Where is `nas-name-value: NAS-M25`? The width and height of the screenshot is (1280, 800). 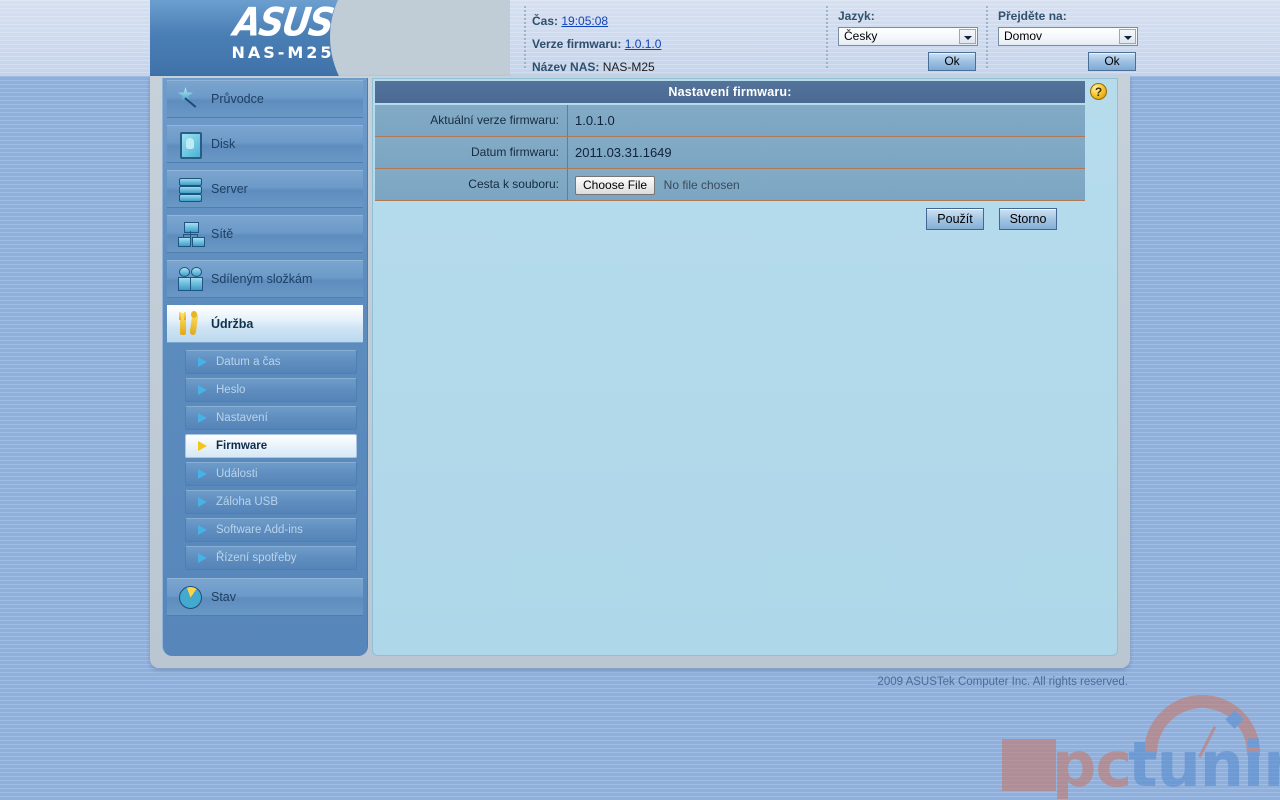 nas-name-value: NAS-M25 is located at coordinates (628, 67).